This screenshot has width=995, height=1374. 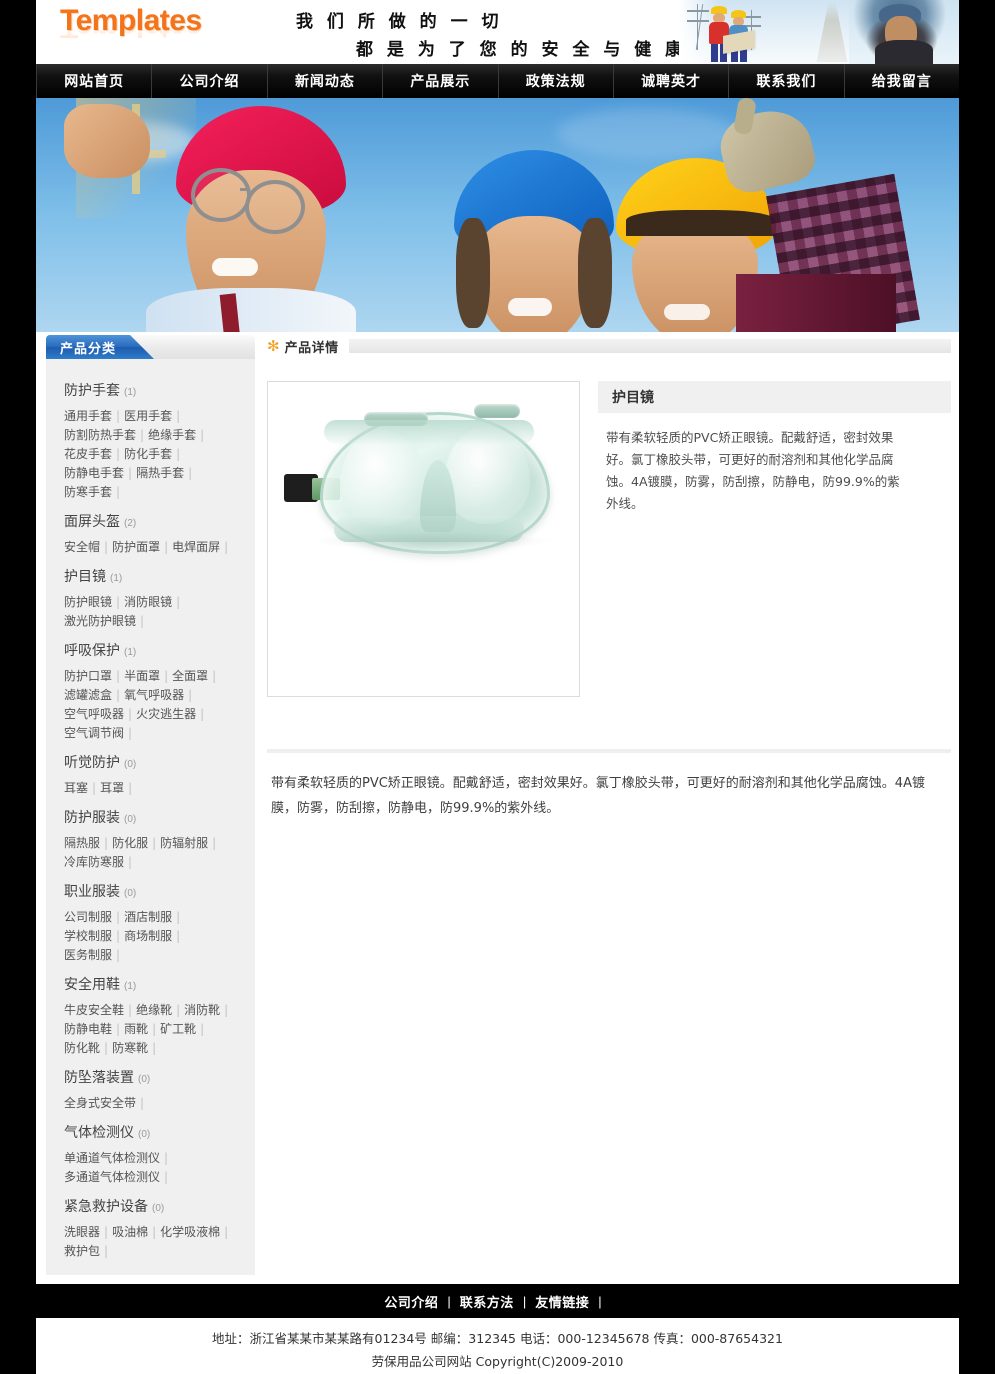 What do you see at coordinates (148, 454) in the screenshot?
I see `category-link: 防化手套` at bounding box center [148, 454].